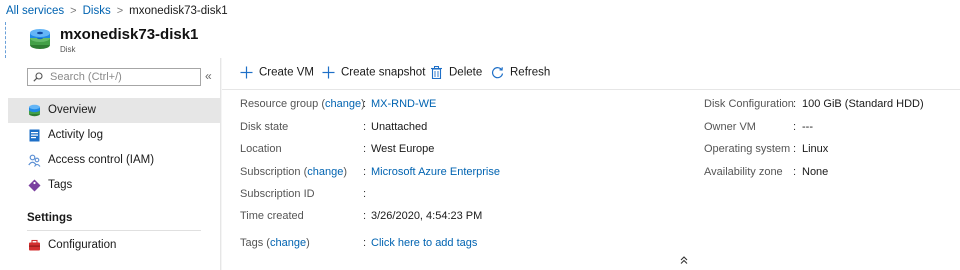 The height and width of the screenshot is (270, 960). What do you see at coordinates (272, 216) in the screenshot?
I see `time-created-label: Time created` at bounding box center [272, 216].